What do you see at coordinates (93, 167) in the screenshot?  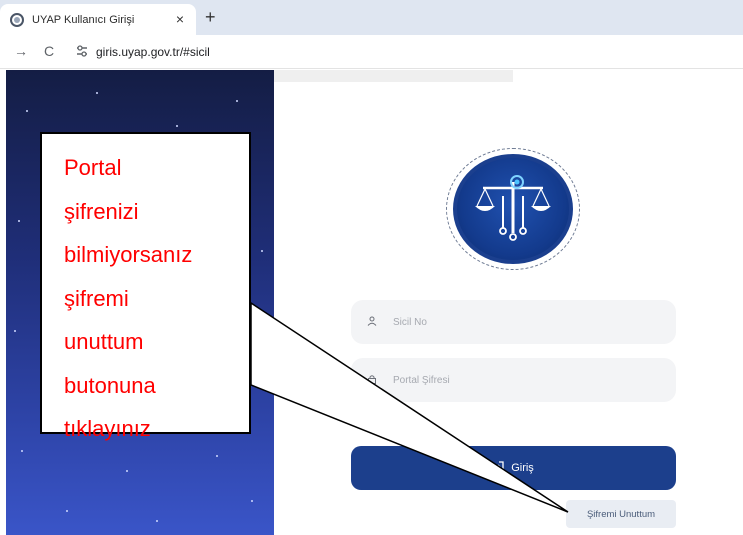 I see `callout-line: Portal` at bounding box center [93, 167].